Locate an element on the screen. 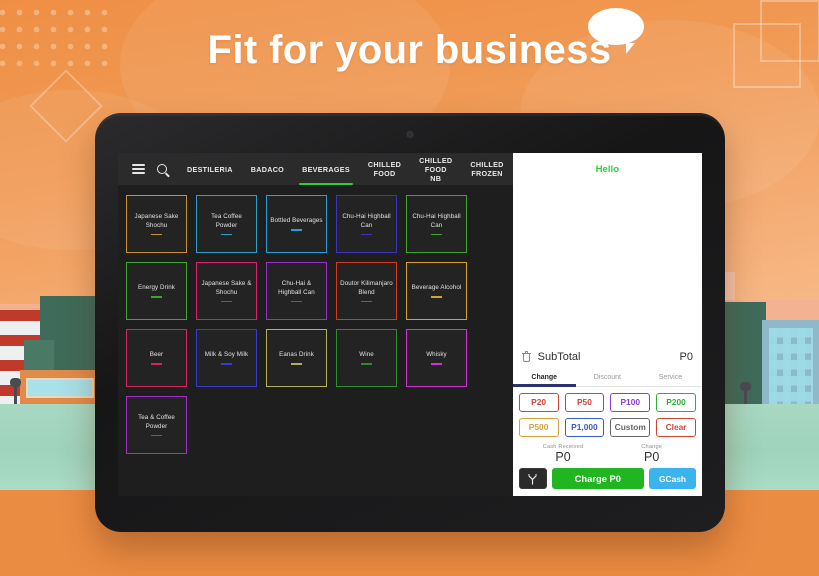  denomination-button-group: P20 P50 P100 P200 P500 P1,000 Custom Clear is located at coordinates (607, 415).